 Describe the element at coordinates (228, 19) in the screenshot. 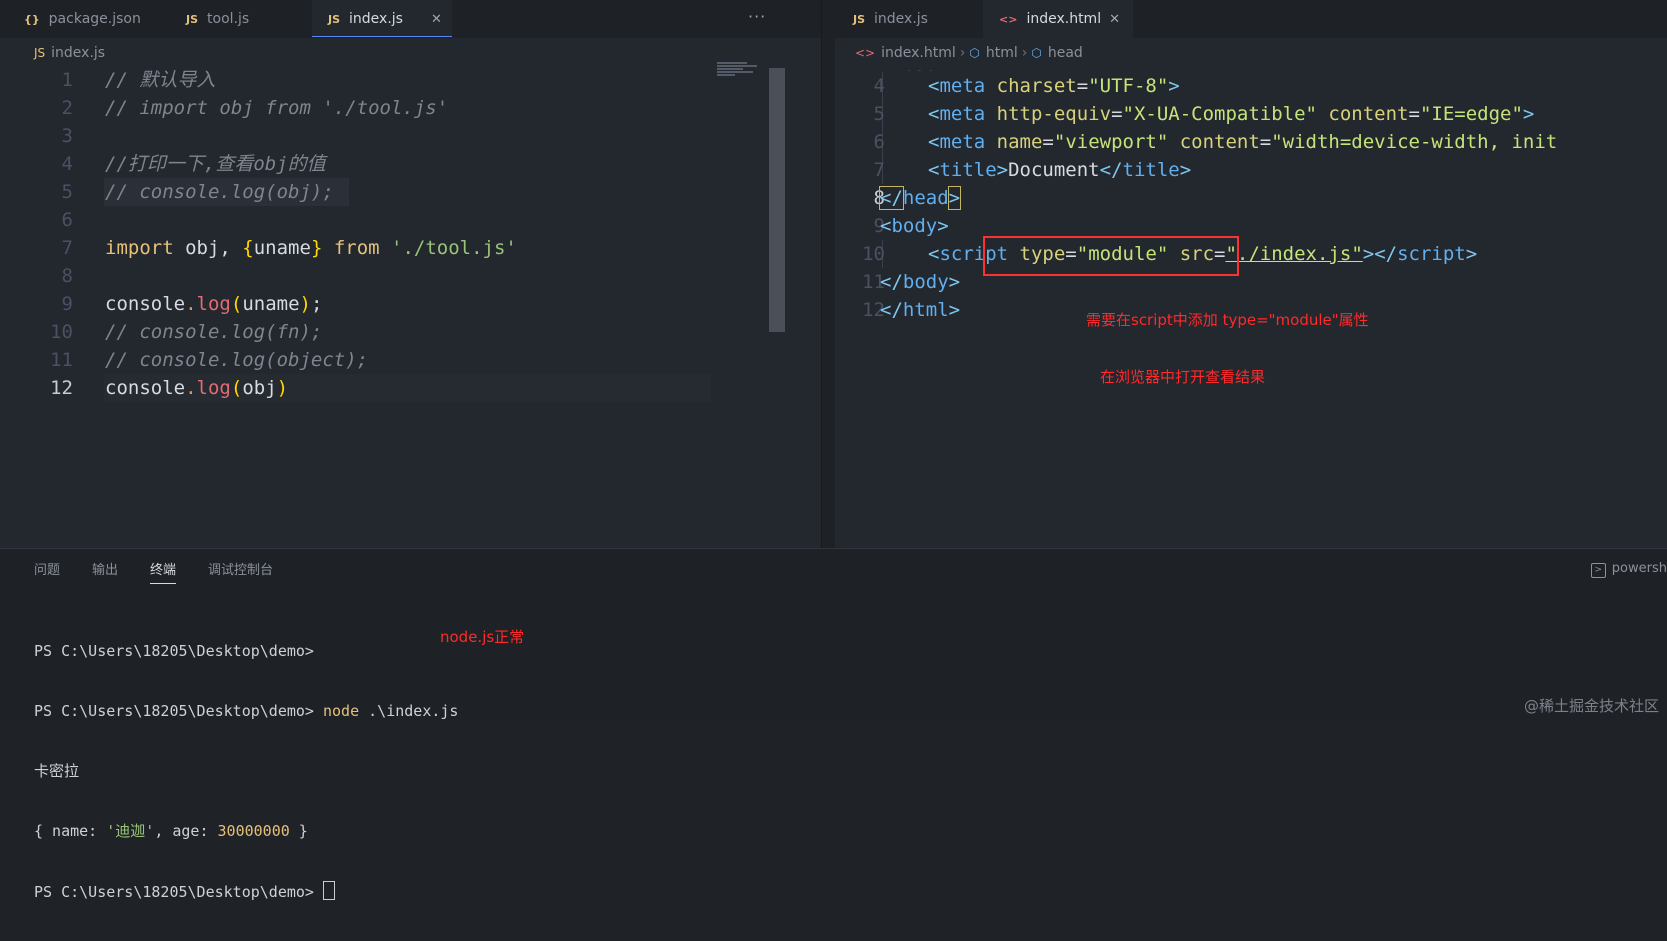

I see `tab-label: tool.js` at that location.